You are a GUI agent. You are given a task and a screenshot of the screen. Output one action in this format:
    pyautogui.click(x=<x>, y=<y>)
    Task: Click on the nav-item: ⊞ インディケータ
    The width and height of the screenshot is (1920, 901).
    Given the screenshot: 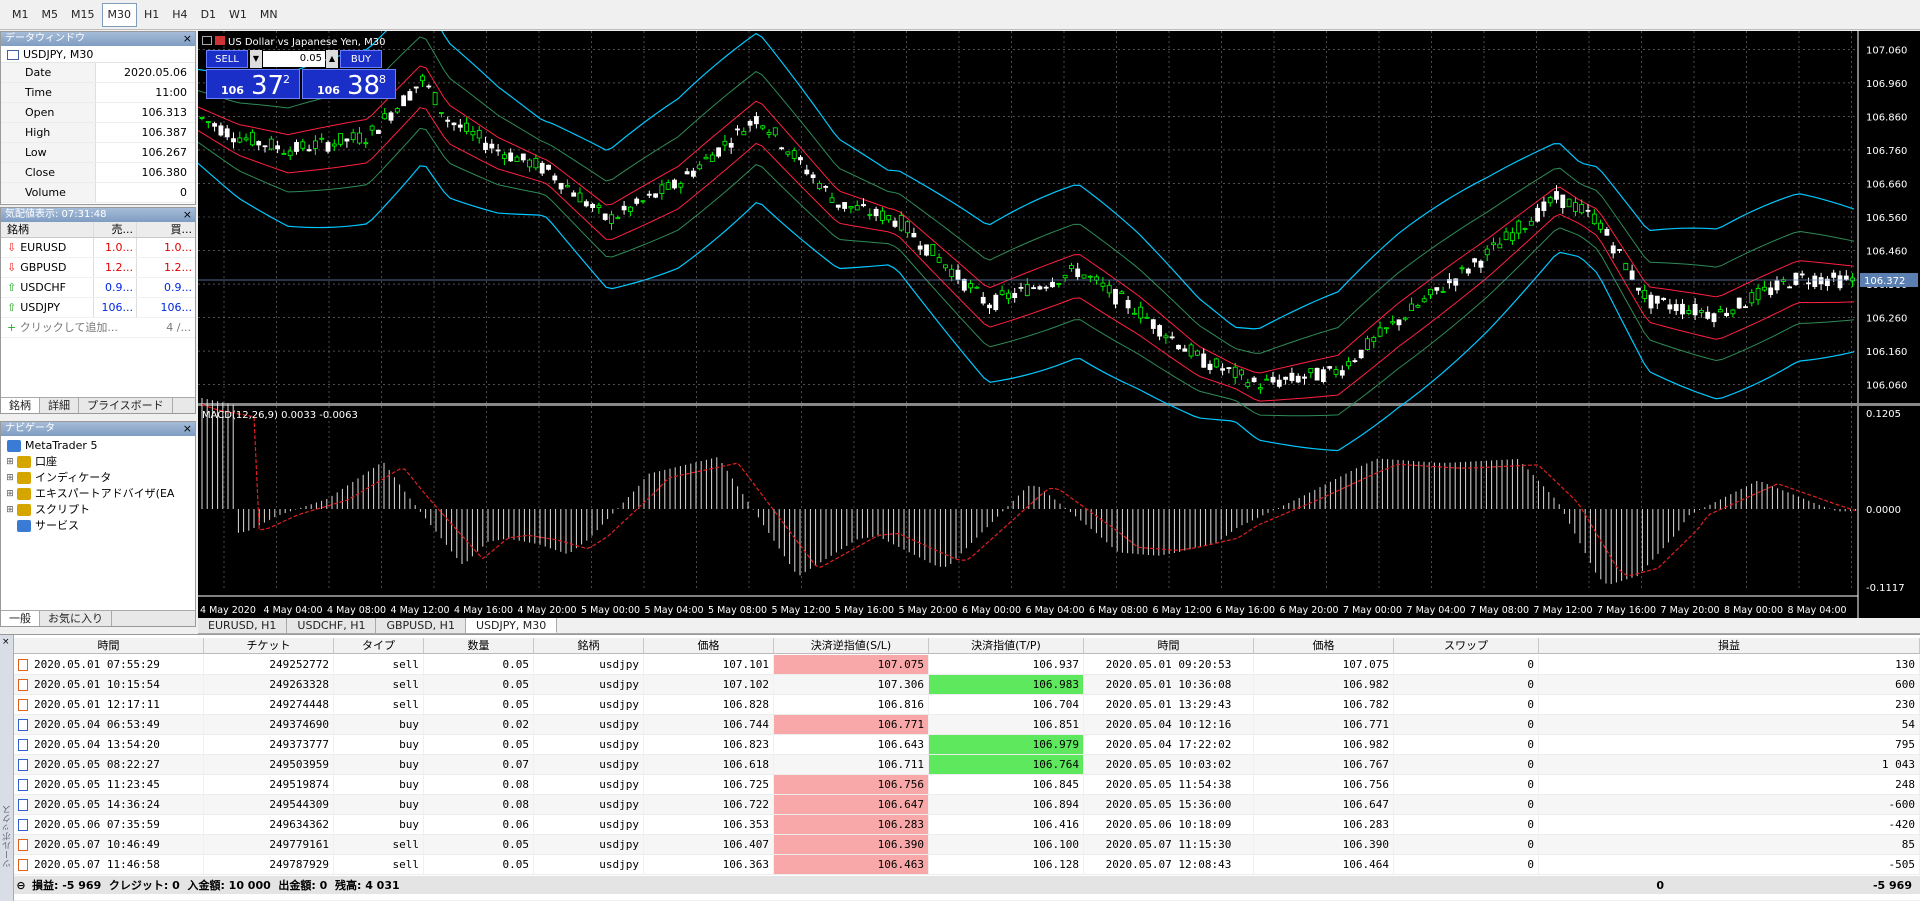 What is the action you would take?
    pyautogui.click(x=100, y=478)
    